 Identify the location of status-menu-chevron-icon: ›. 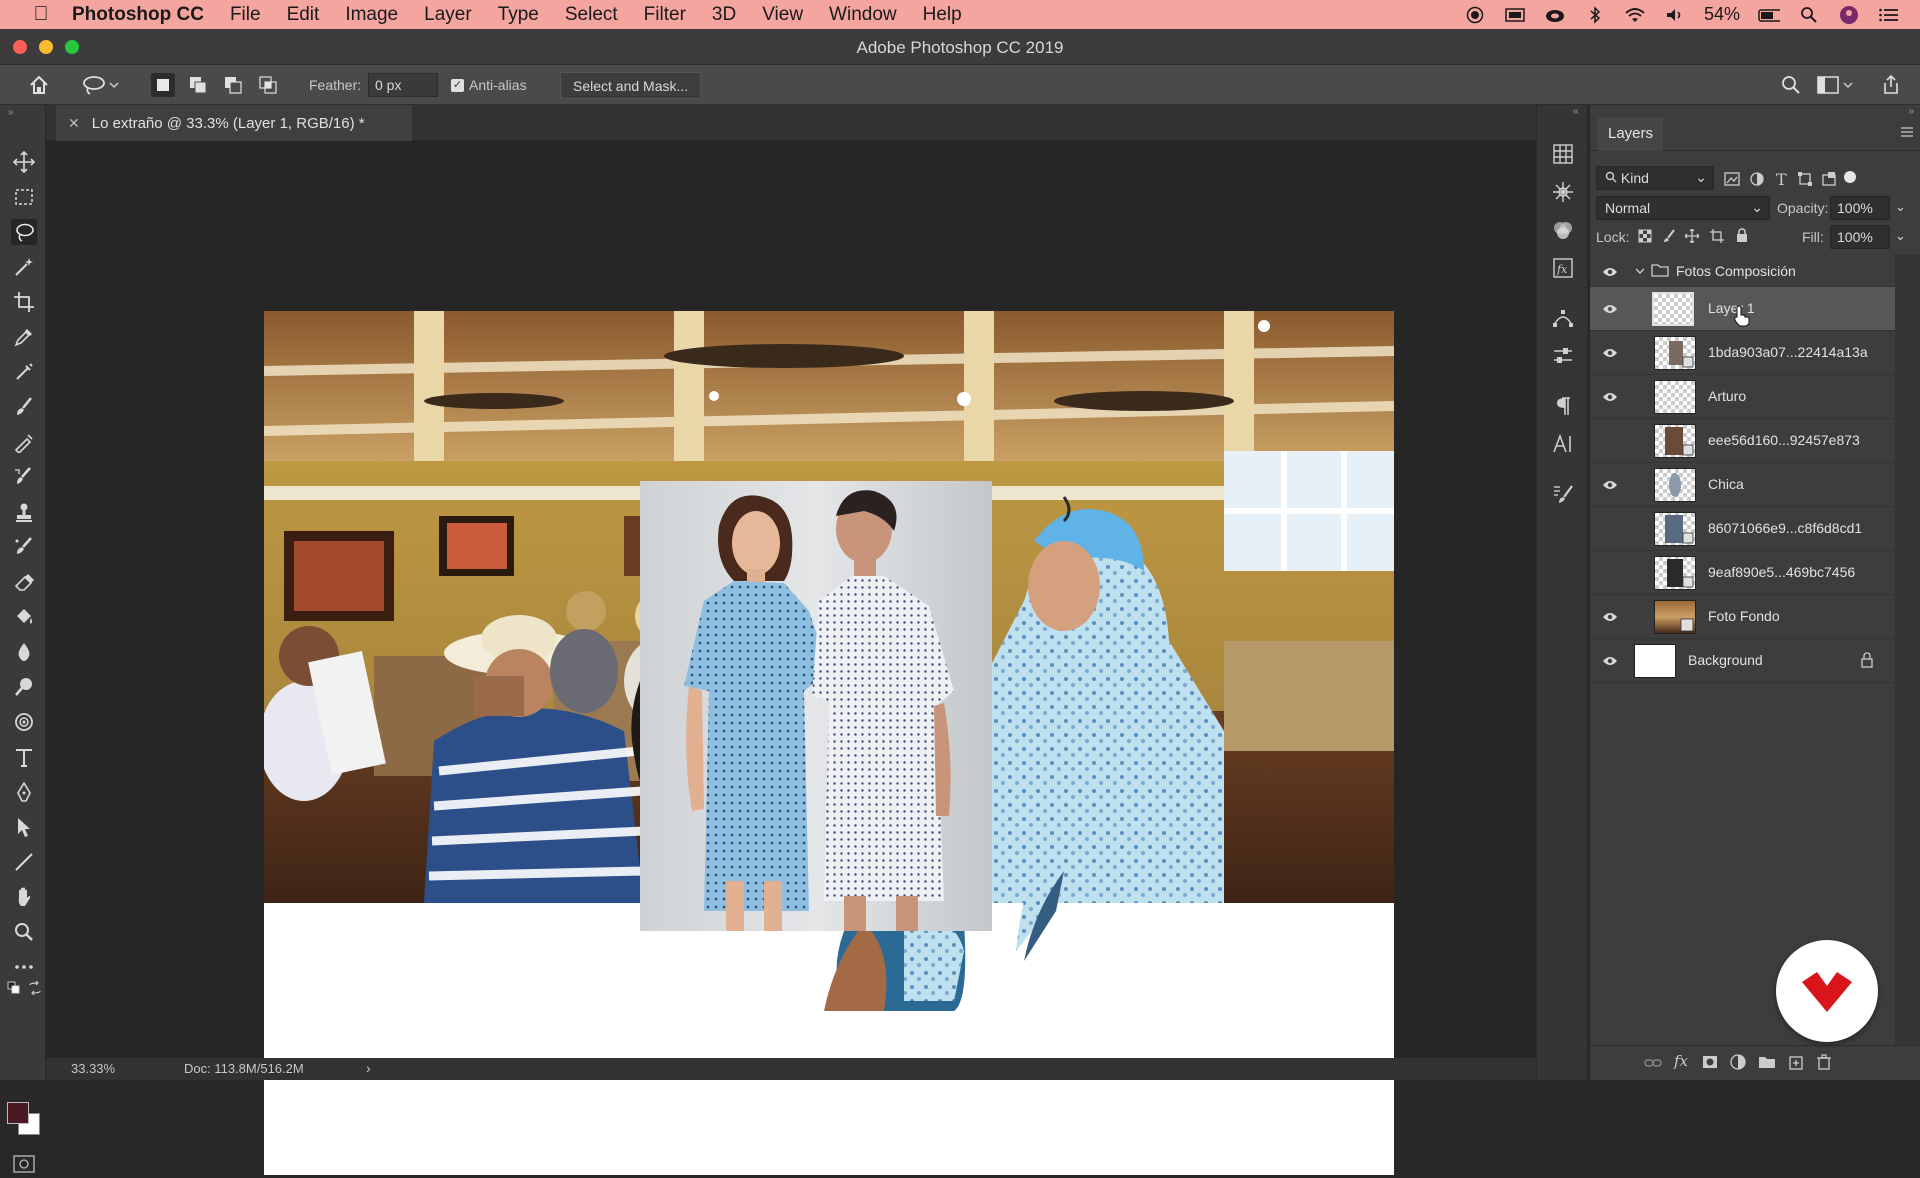
(368, 1068).